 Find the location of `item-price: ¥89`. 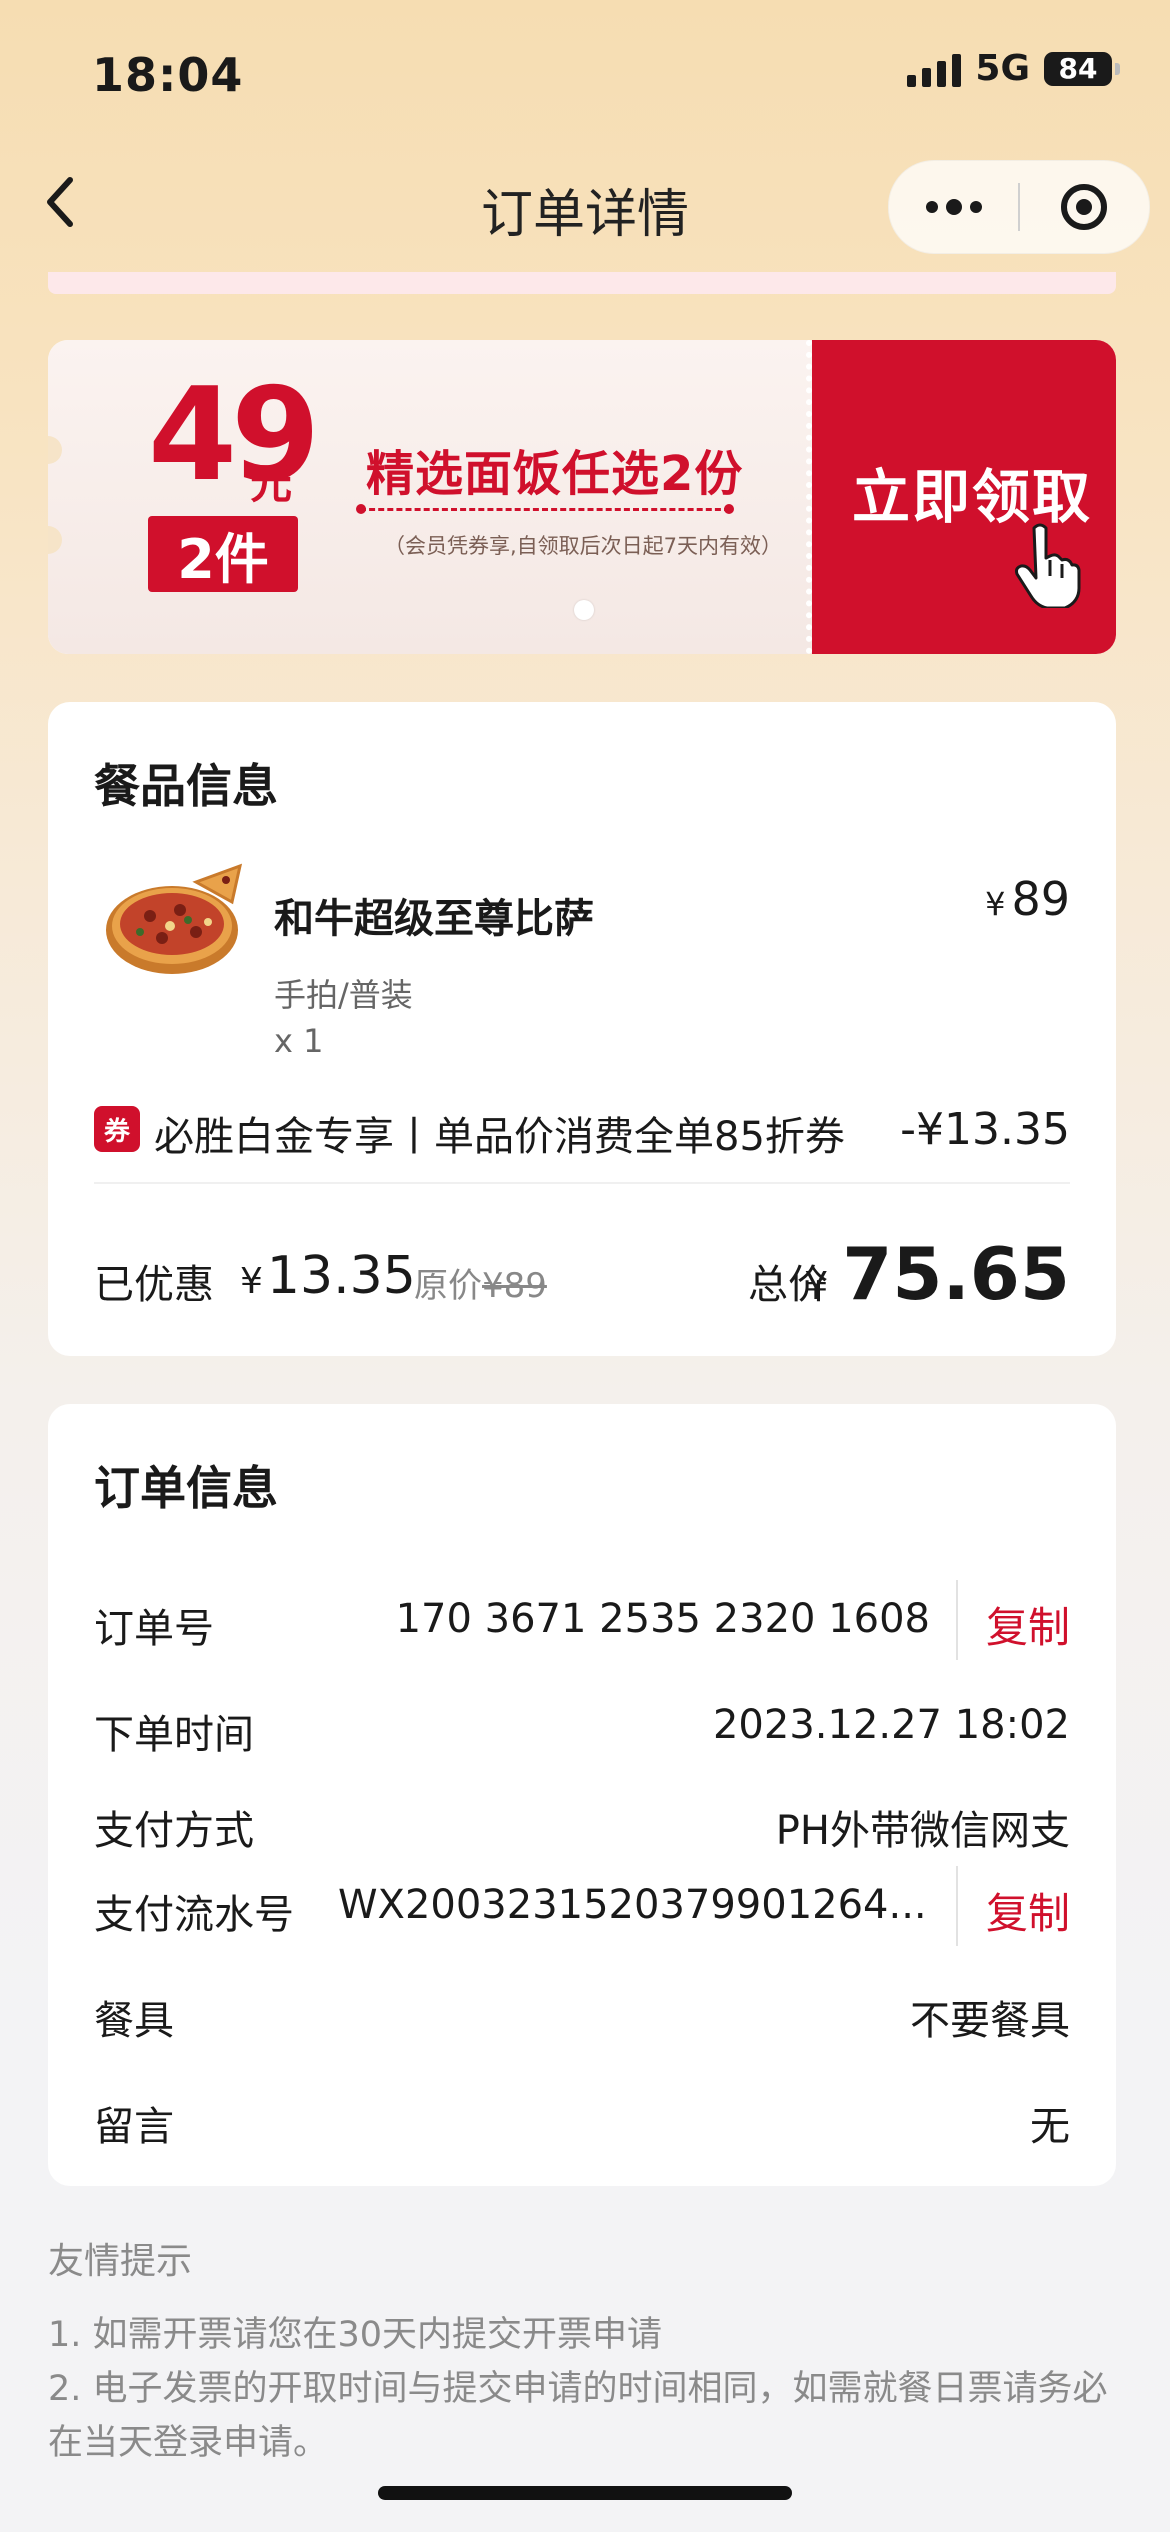

item-price: ¥89 is located at coordinates (1027, 899).